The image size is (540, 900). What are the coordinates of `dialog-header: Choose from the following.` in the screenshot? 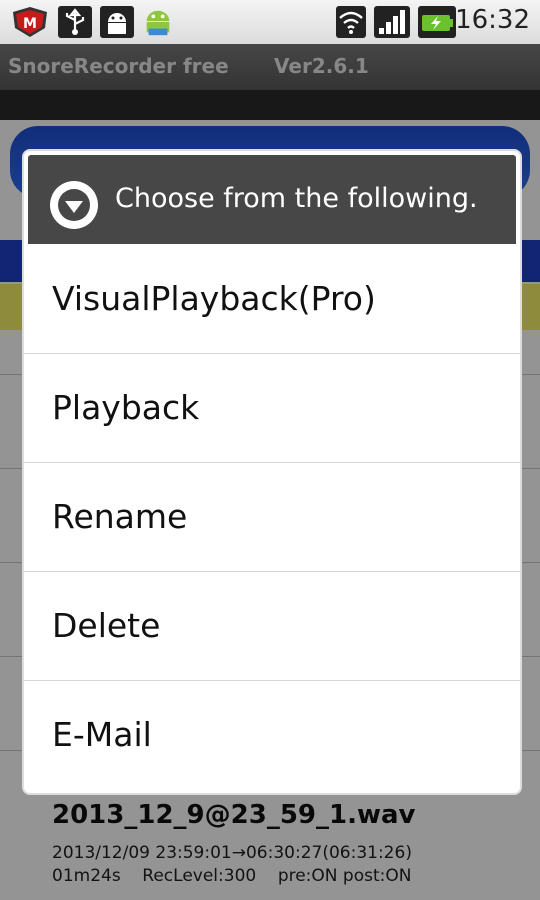 It's located at (272, 199).